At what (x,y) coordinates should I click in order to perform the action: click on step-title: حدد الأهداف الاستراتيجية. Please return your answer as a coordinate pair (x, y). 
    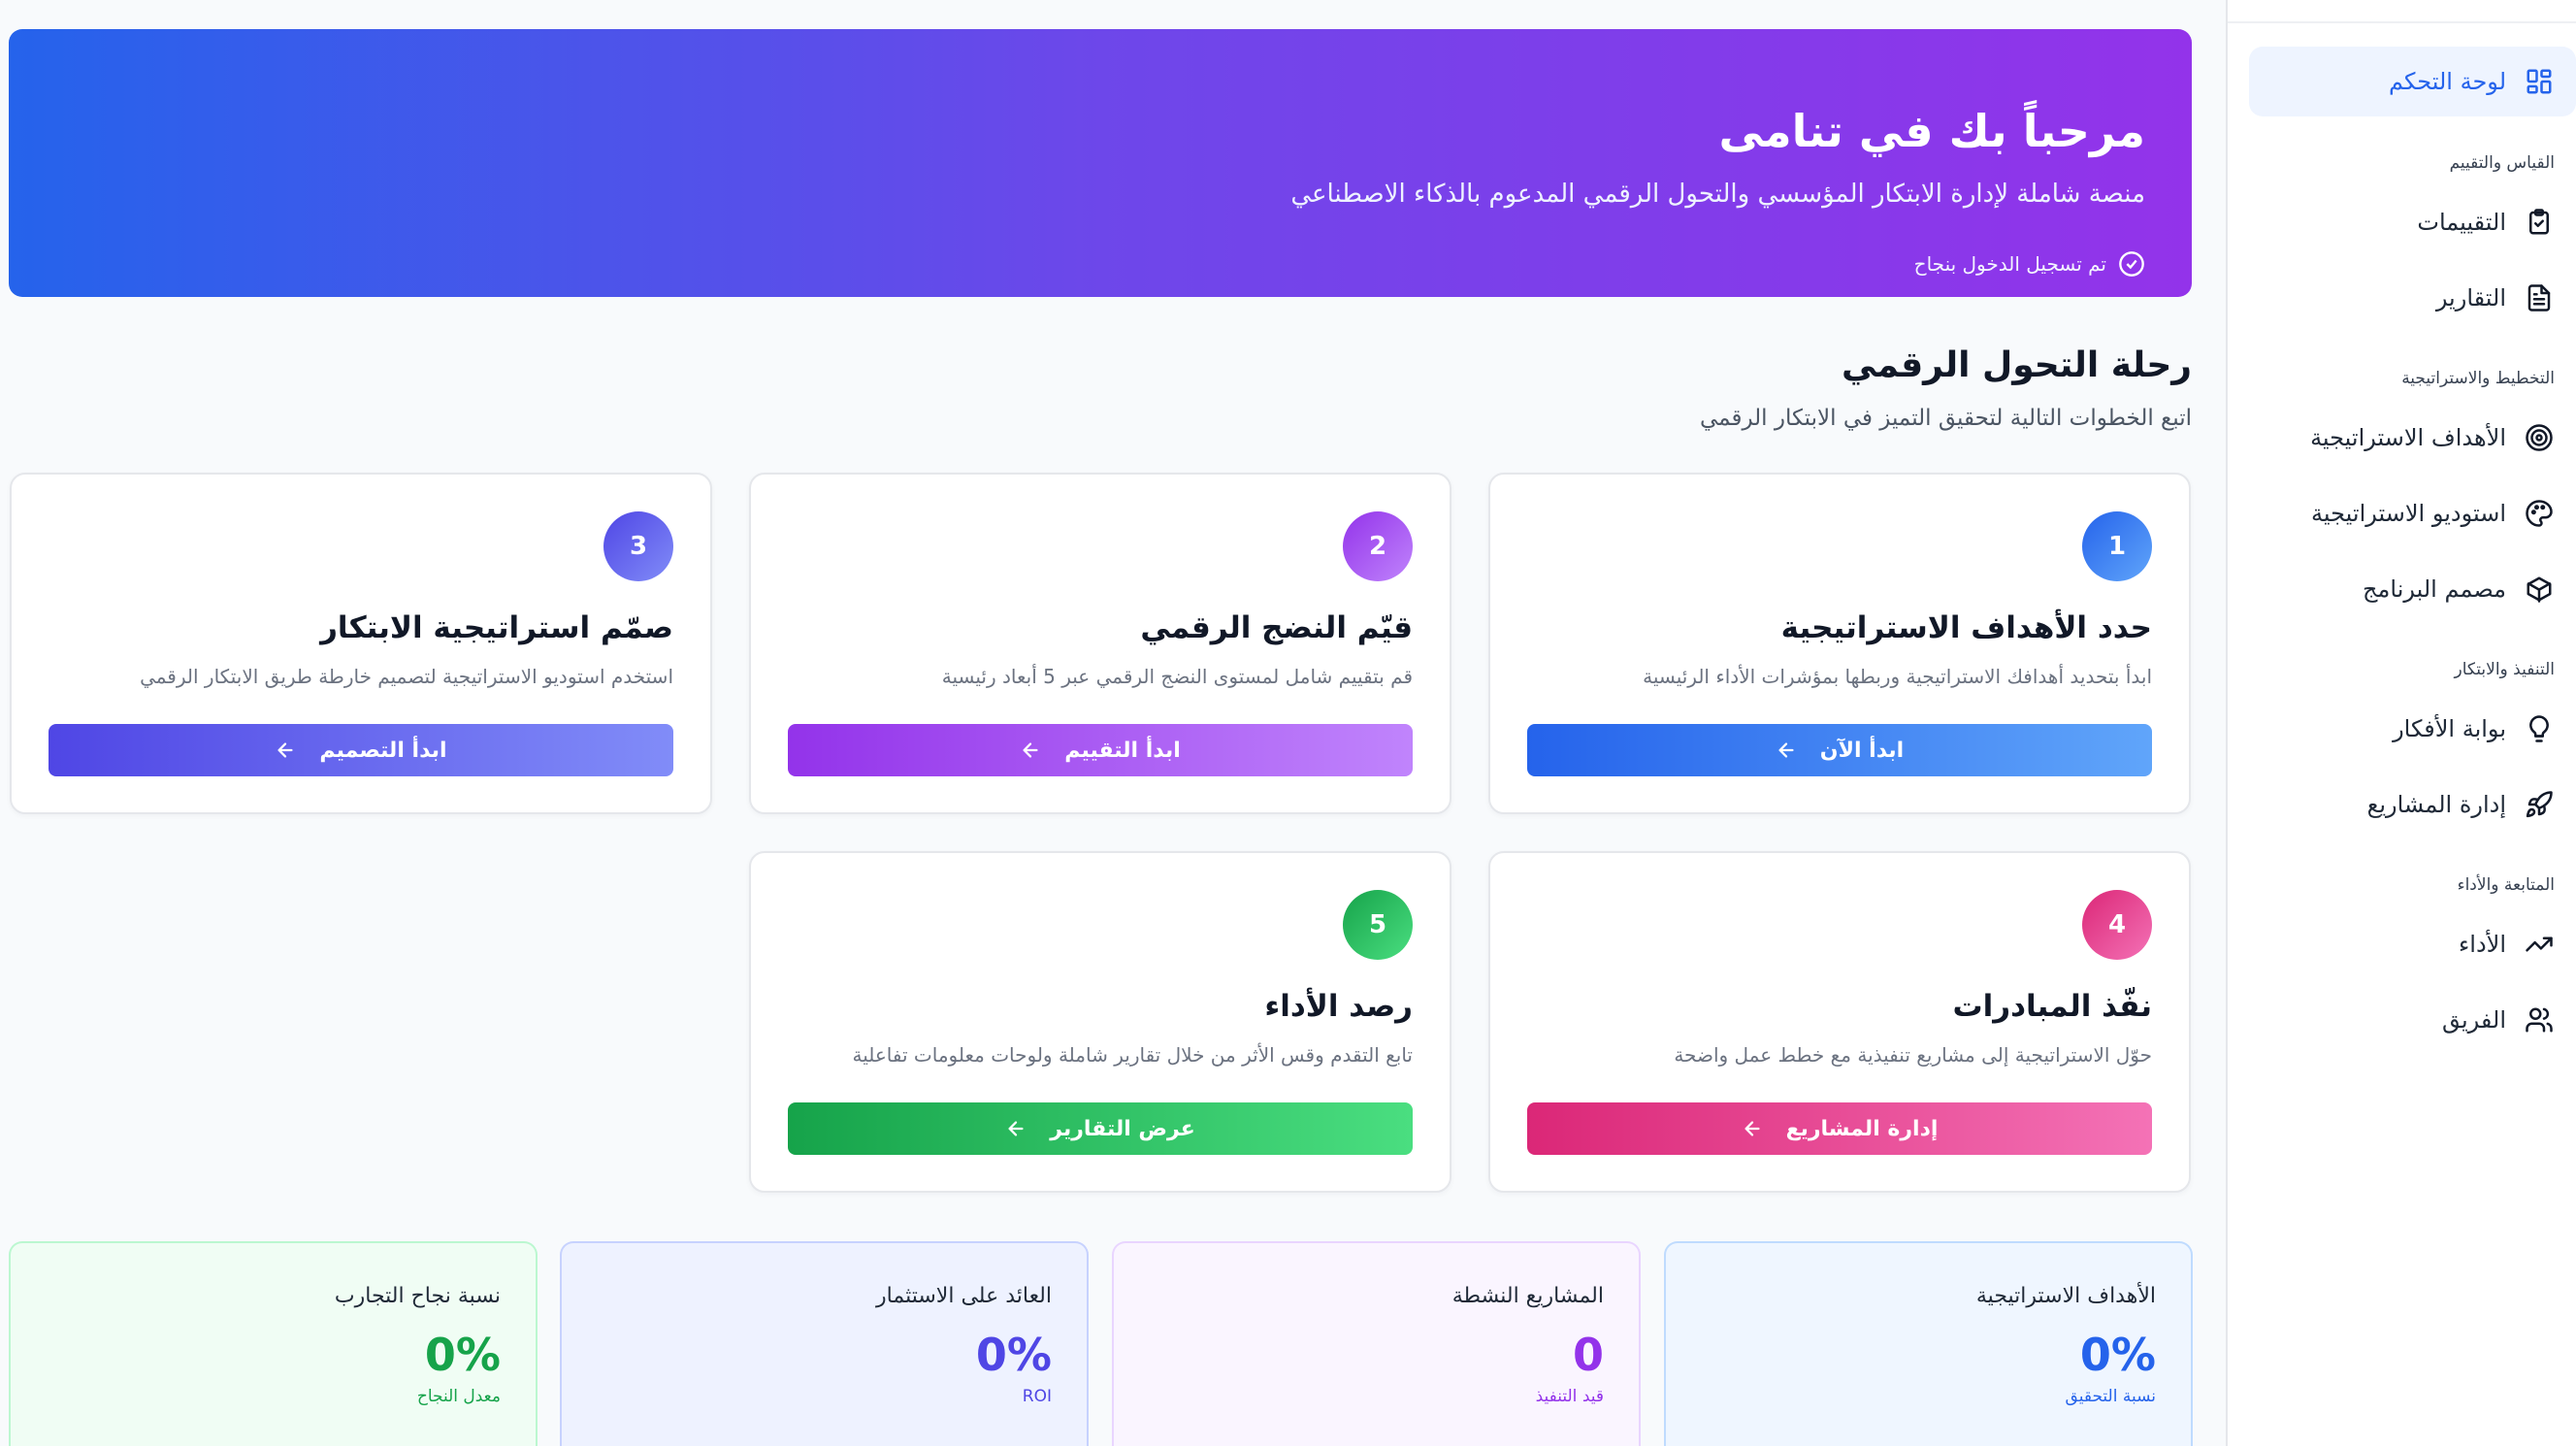
    Looking at the image, I should click on (1966, 627).